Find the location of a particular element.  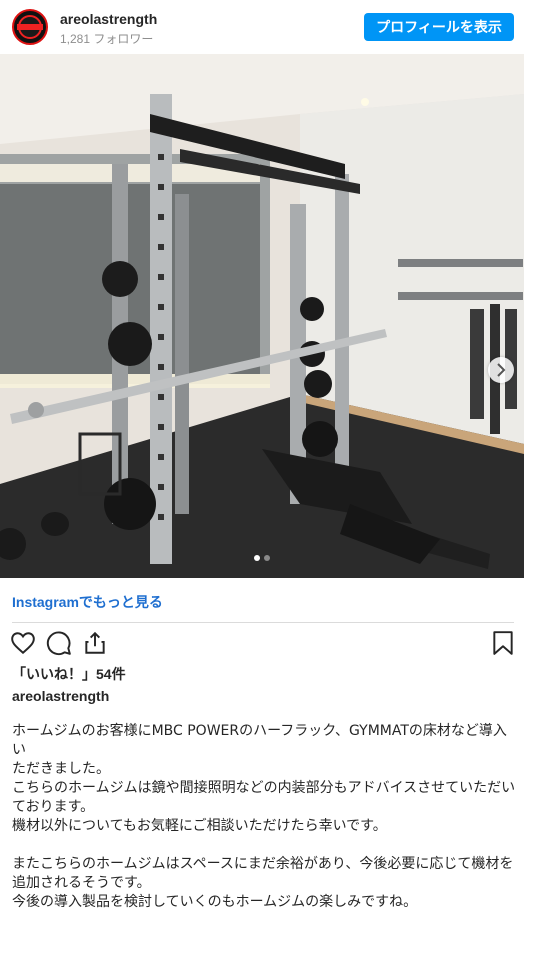

like-button is located at coordinates (23, 643).